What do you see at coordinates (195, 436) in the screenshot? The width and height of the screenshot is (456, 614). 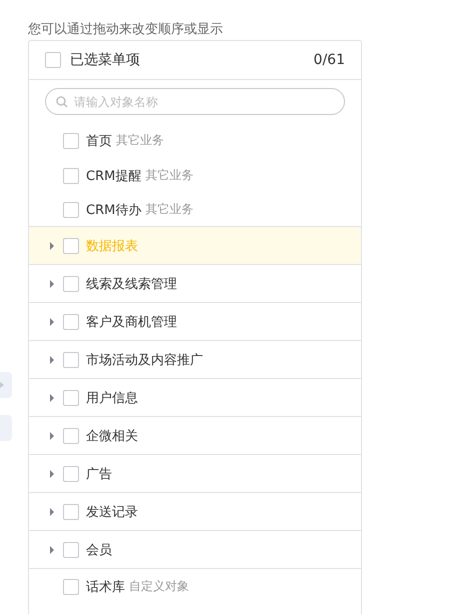 I see `menu-item: 企微相关` at bounding box center [195, 436].